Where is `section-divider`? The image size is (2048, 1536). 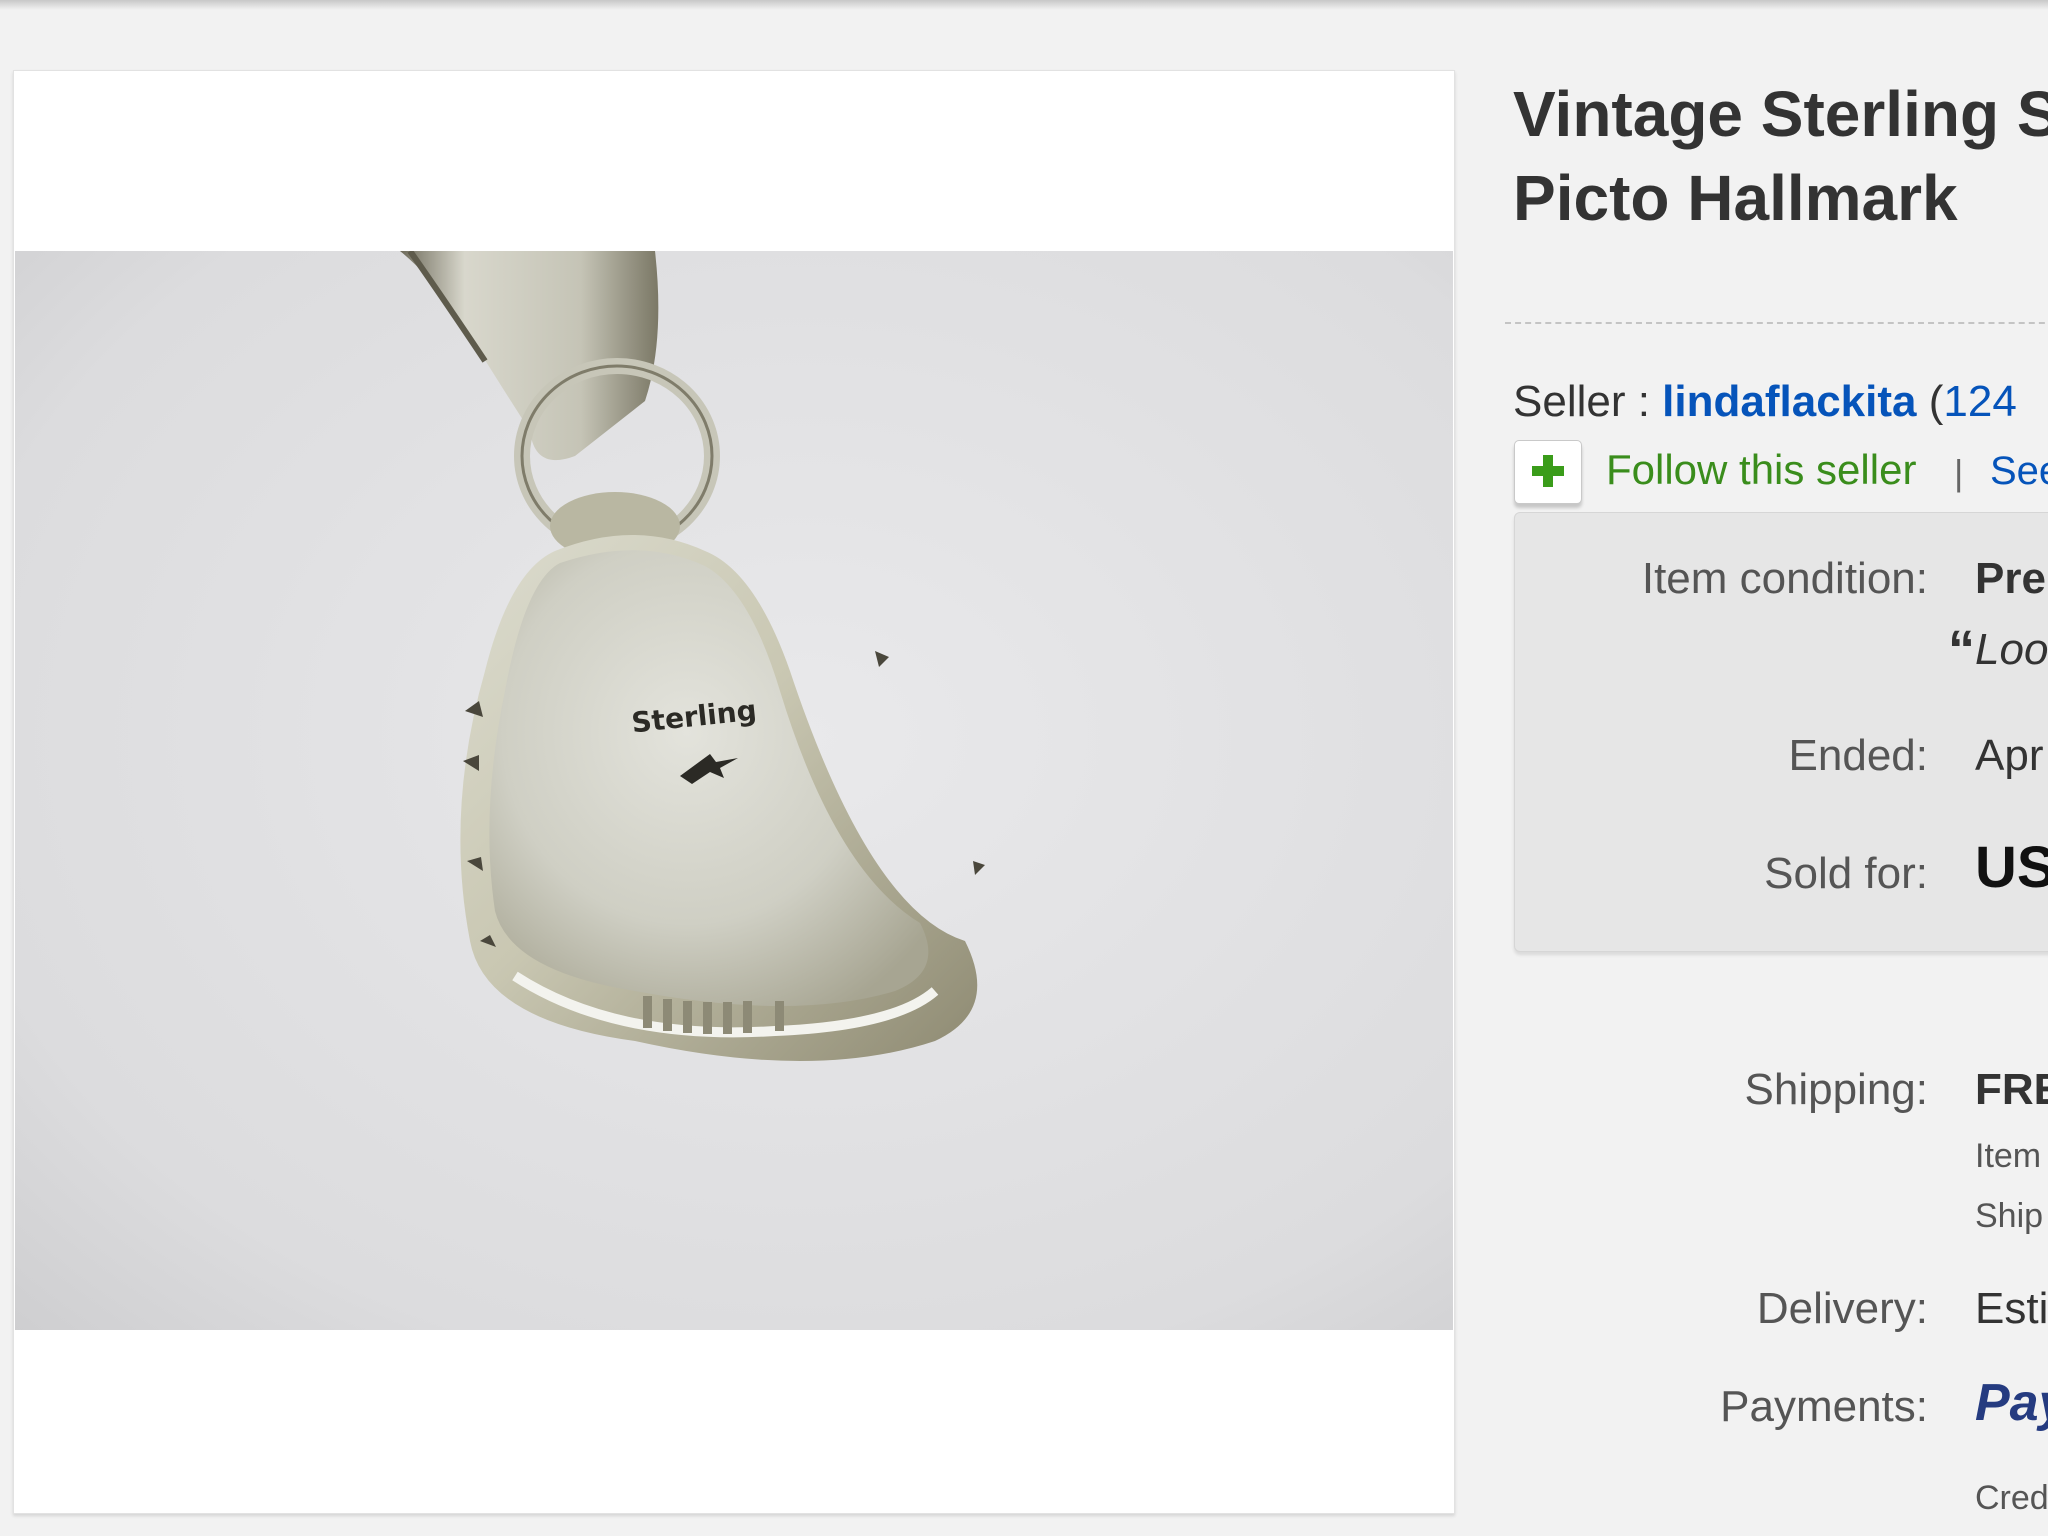 section-divider is located at coordinates (1776, 323).